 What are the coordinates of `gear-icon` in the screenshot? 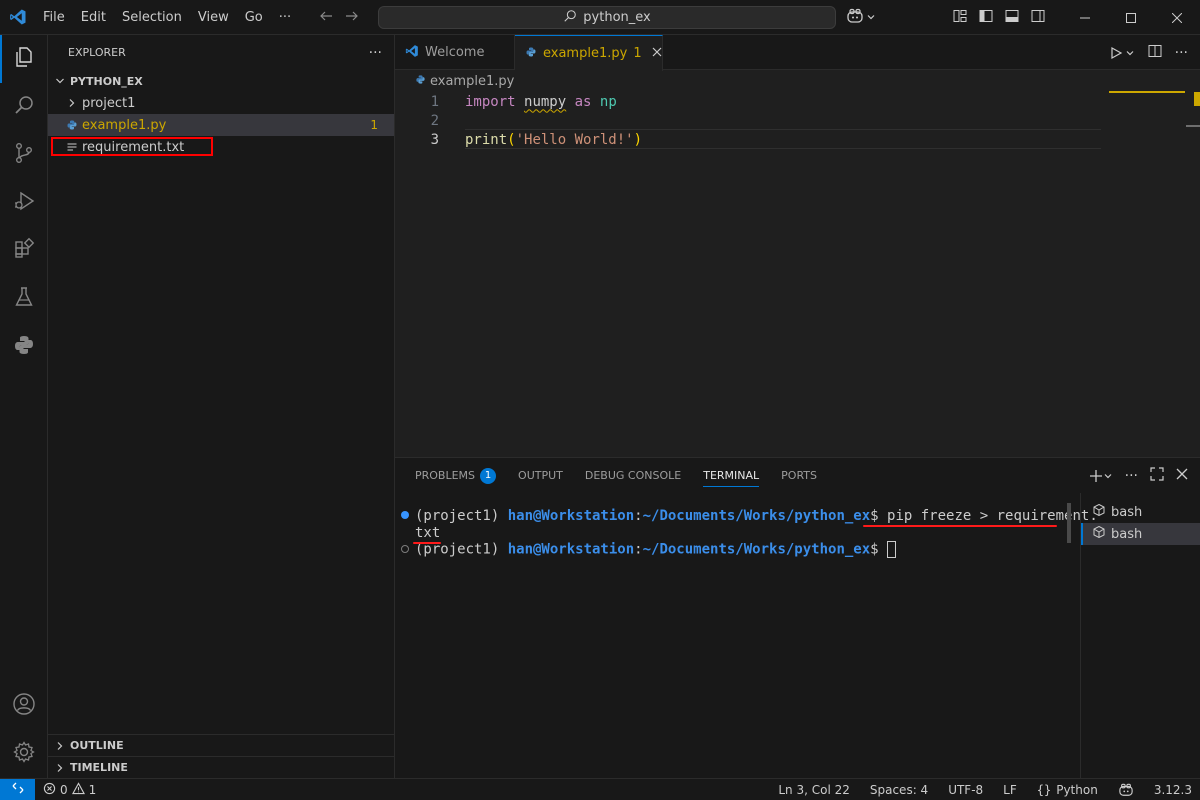 It's located at (24, 754).